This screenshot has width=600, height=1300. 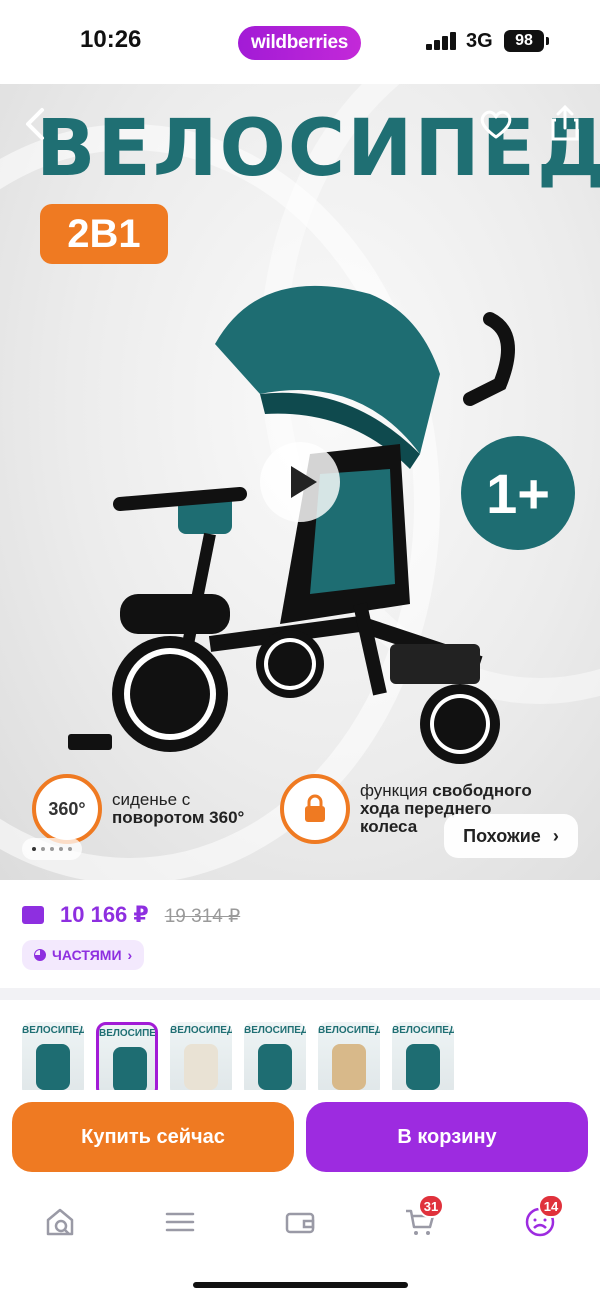 I want to click on price-row: 10 166 ₽ 19 314 ₽, so click(x=131, y=915).